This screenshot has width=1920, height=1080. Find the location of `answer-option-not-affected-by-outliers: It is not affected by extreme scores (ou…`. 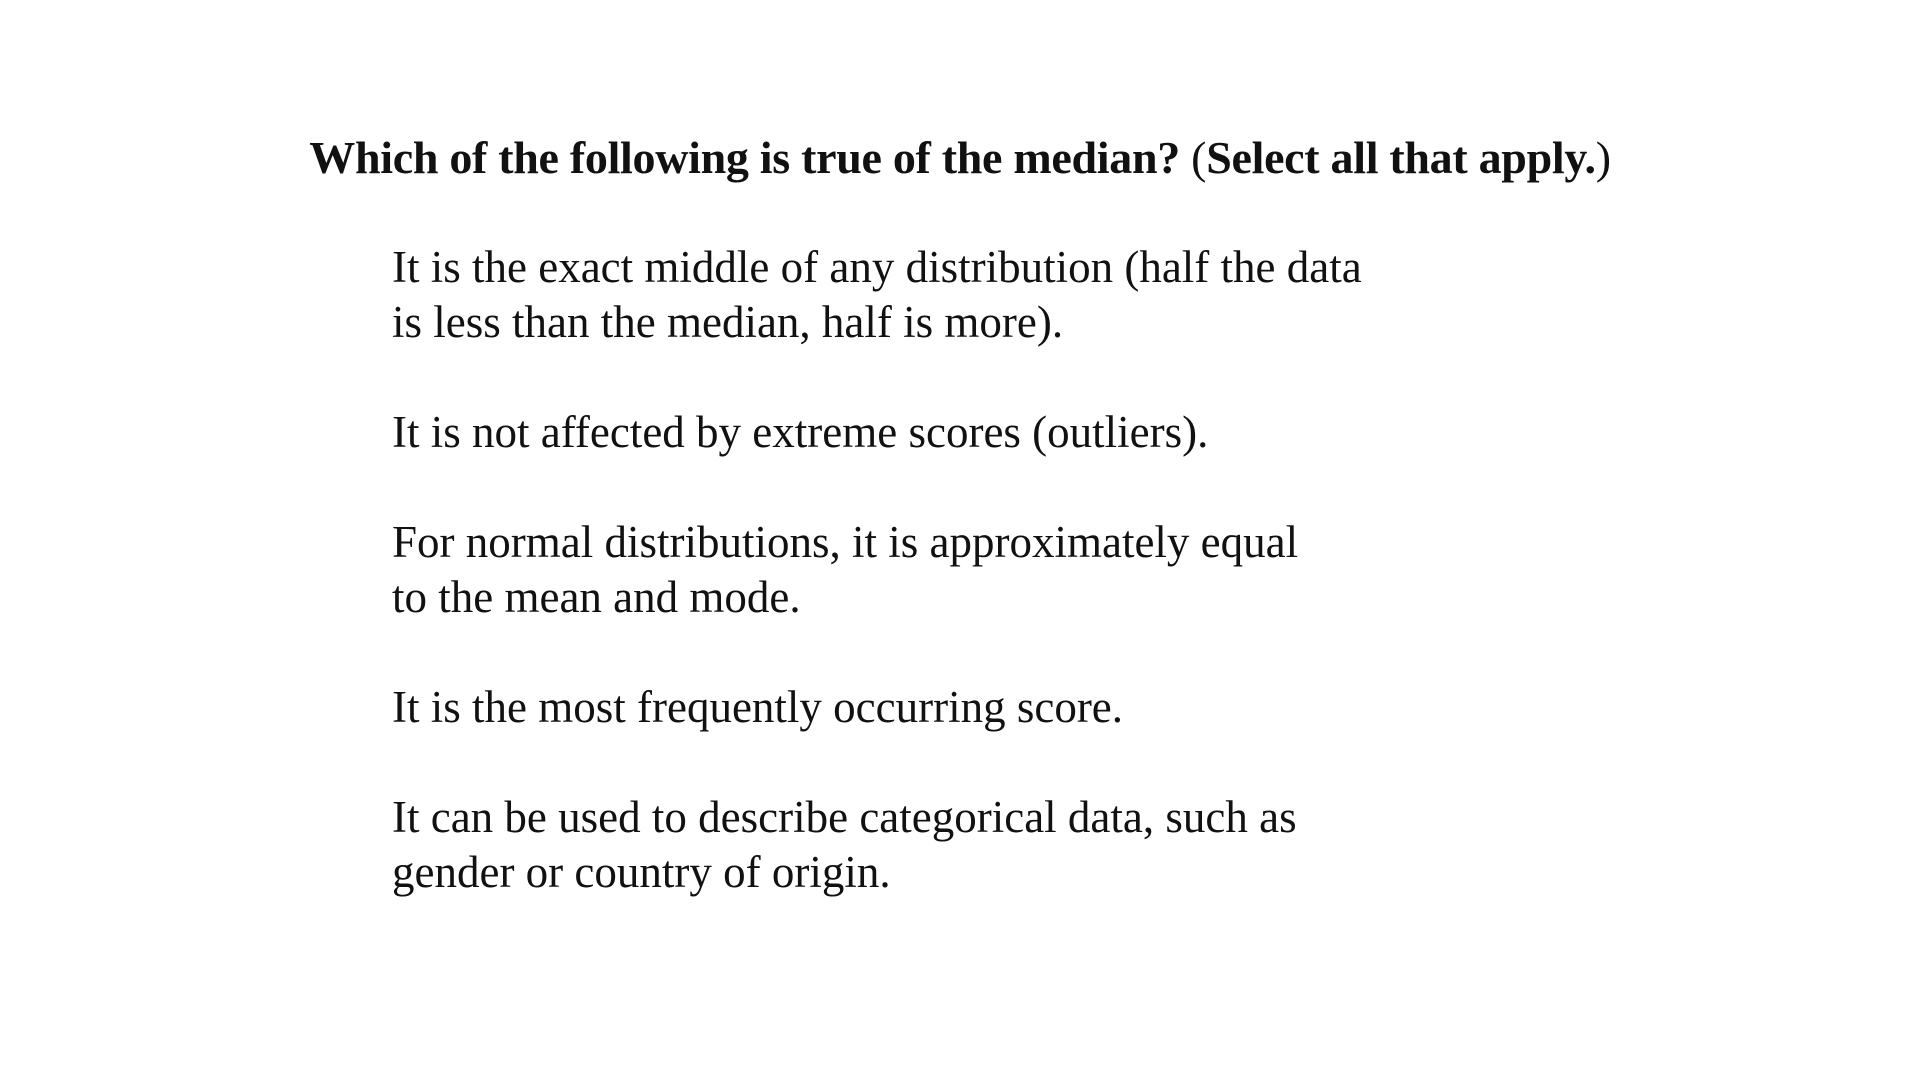

answer-option-not-affected-by-outliers: It is not affected by extreme scores (ou… is located at coordinates (992, 432).